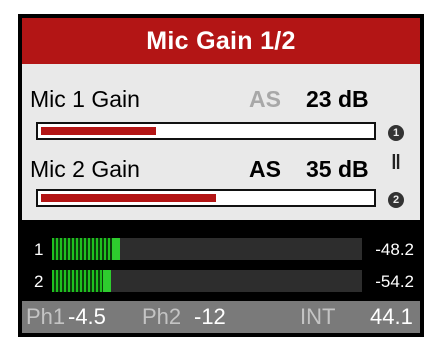 The width and height of the screenshot is (432, 338). Describe the element at coordinates (207, 281) in the screenshot. I see `meter-2-track` at that location.